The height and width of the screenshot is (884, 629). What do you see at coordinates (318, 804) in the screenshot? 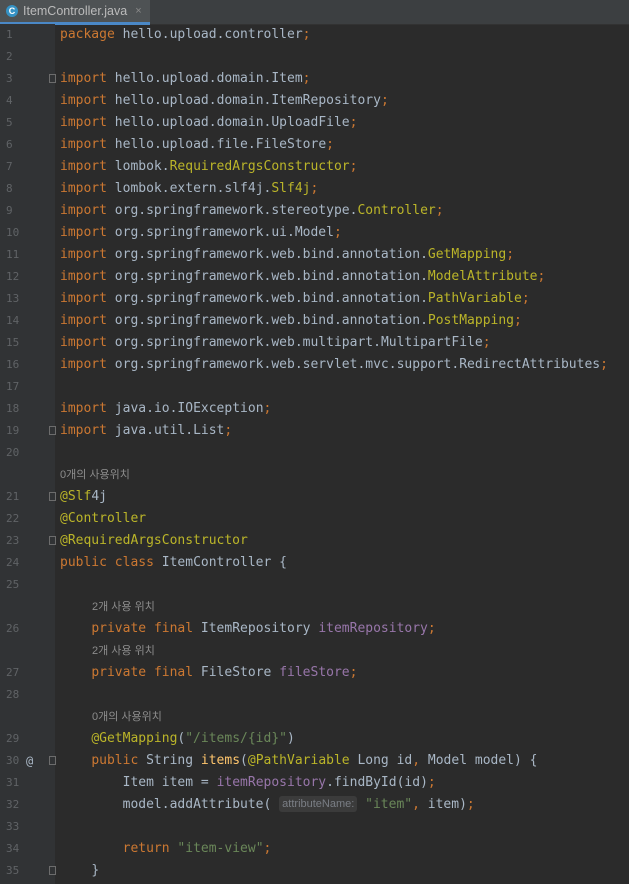
I see `parameter-name-hint: attributeName:` at bounding box center [318, 804].